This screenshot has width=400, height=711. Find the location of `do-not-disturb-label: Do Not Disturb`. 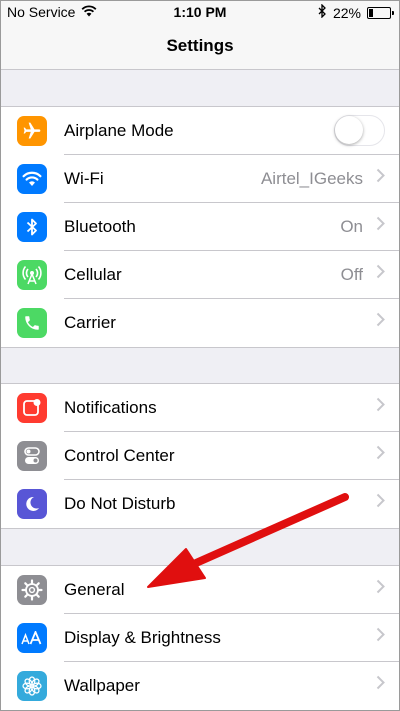

do-not-disturb-label: Do Not Disturb is located at coordinates (120, 503).